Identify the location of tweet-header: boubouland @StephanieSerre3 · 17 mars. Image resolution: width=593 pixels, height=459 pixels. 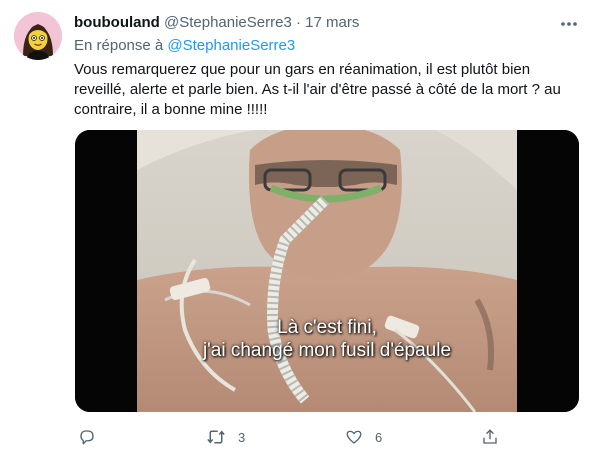
(313, 23).